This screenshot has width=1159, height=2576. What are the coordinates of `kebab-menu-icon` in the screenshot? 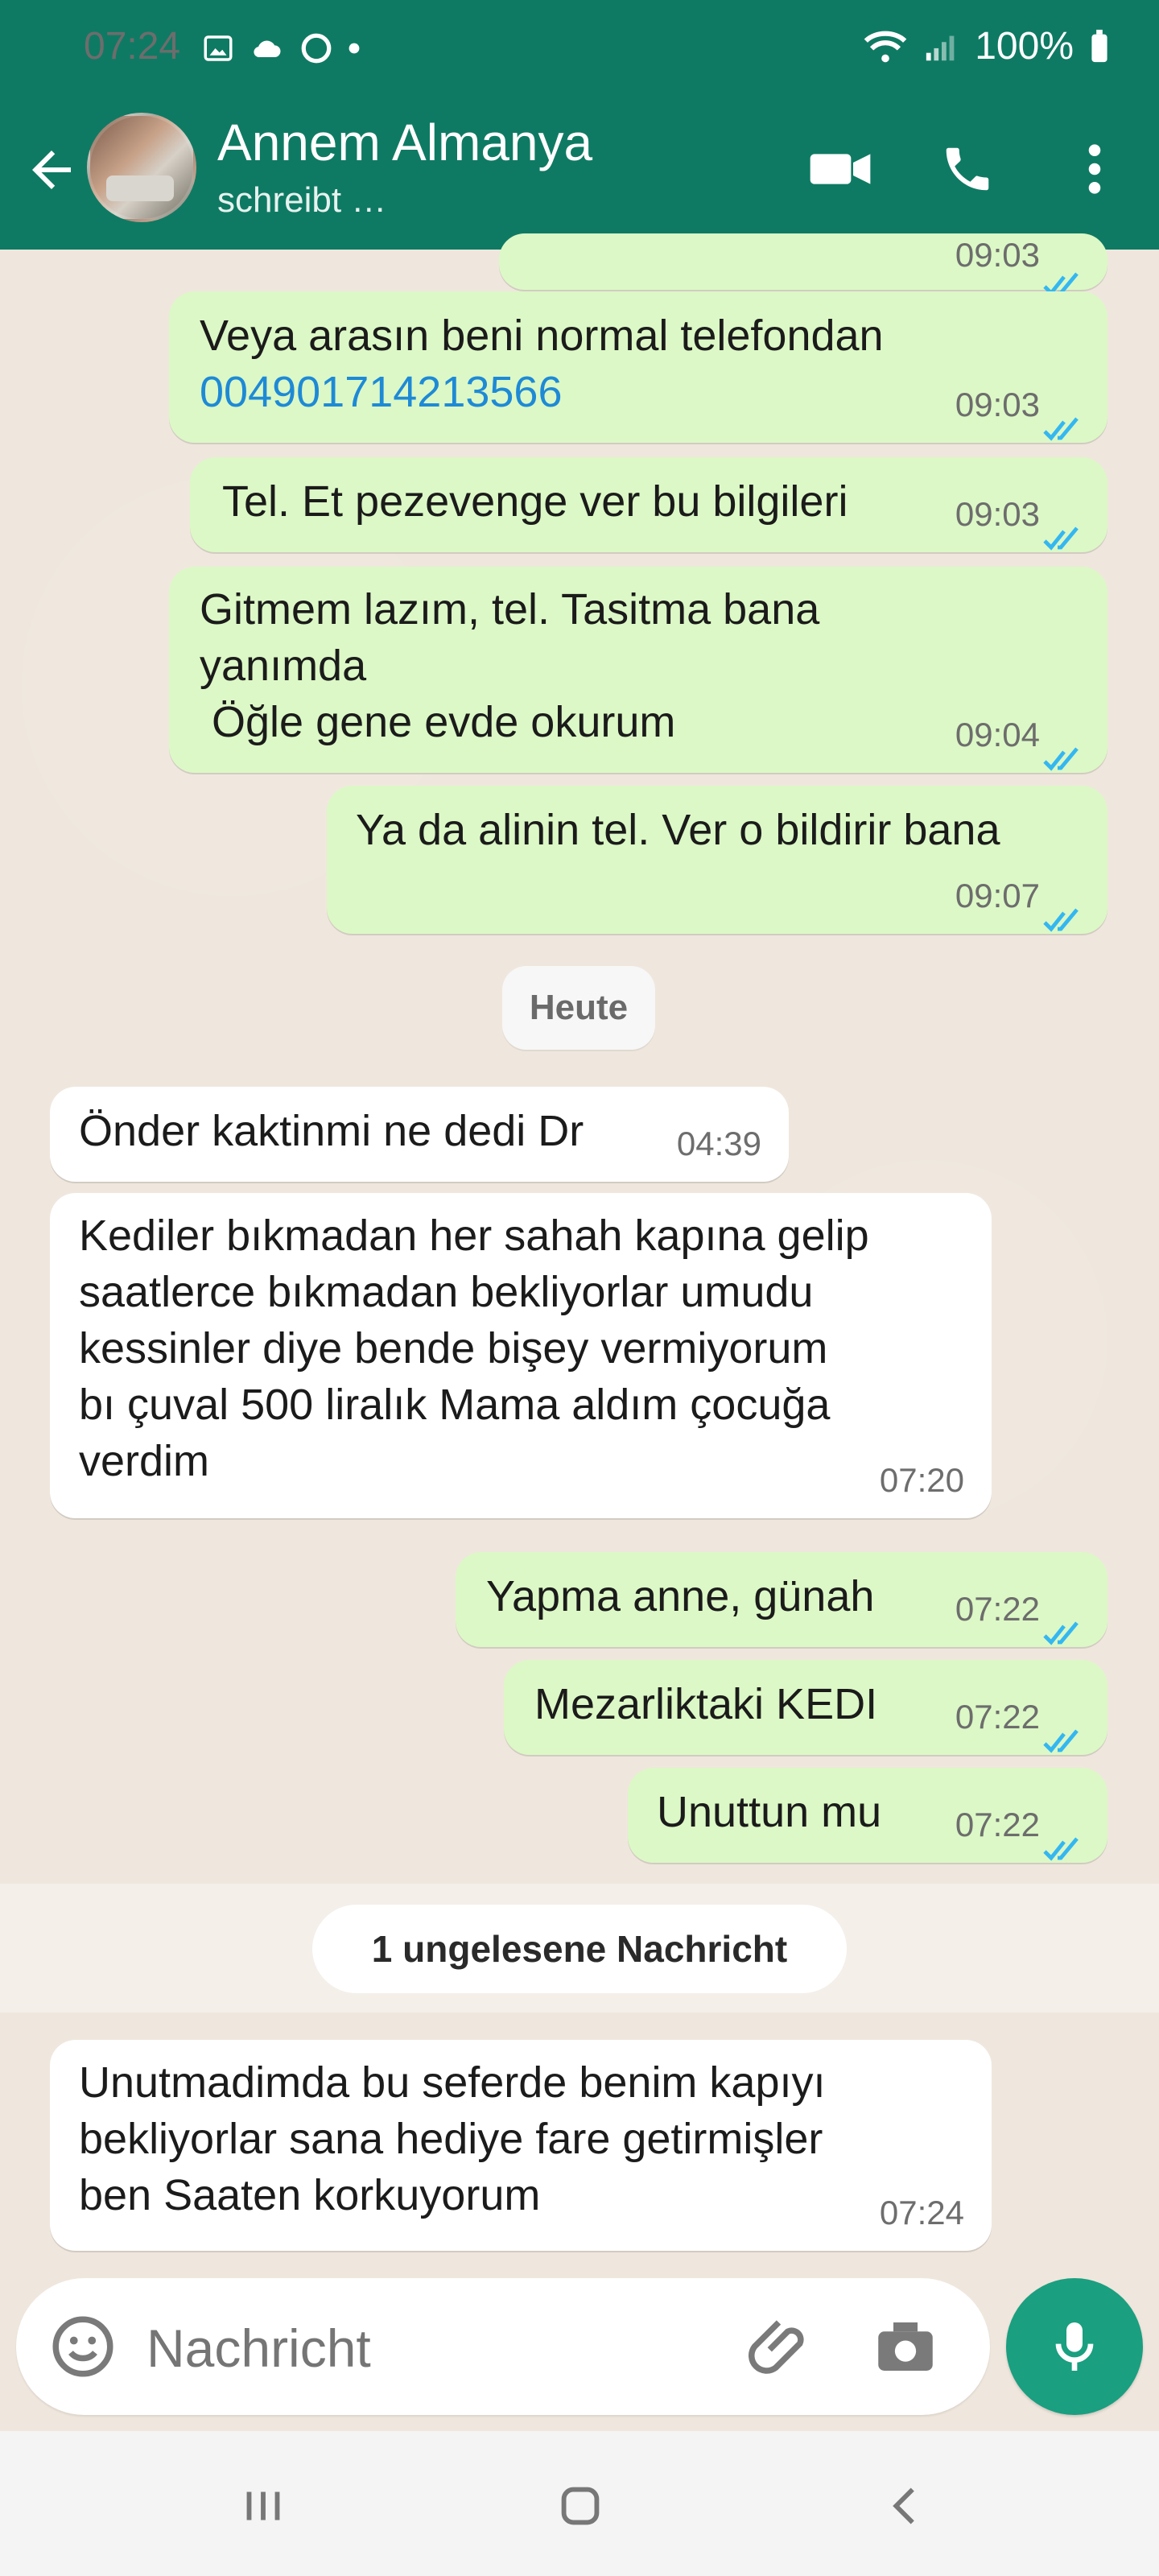 It's located at (1094, 169).